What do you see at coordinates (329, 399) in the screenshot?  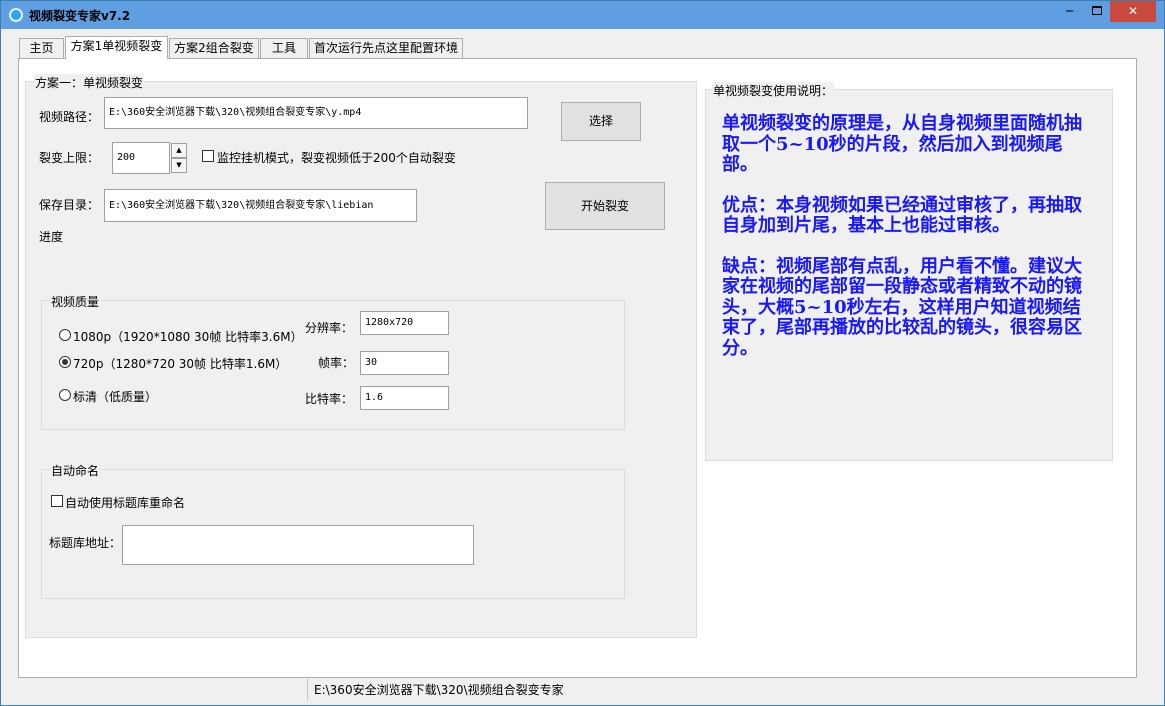 I see `bitrate-label: 比特率：` at bounding box center [329, 399].